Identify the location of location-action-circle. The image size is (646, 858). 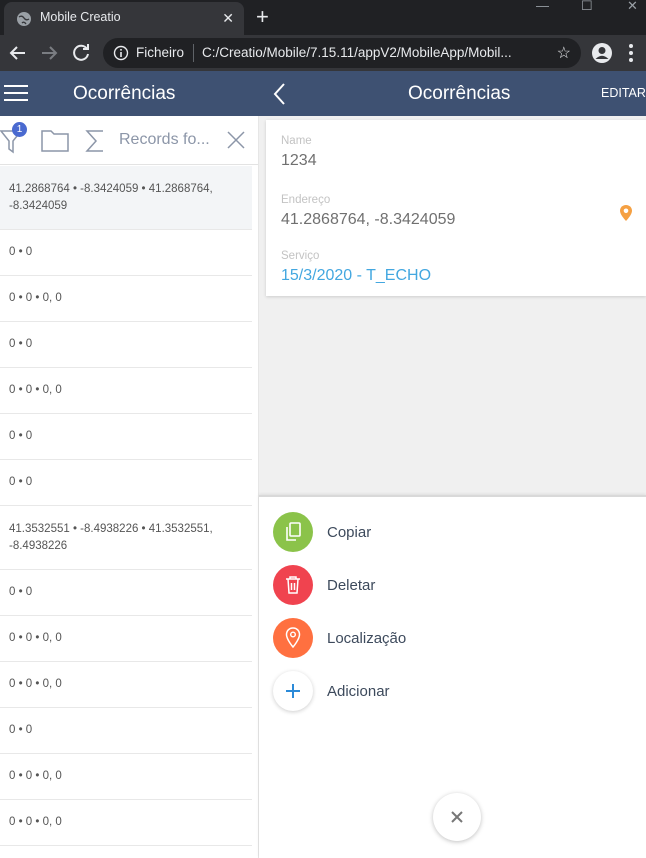
(293, 638).